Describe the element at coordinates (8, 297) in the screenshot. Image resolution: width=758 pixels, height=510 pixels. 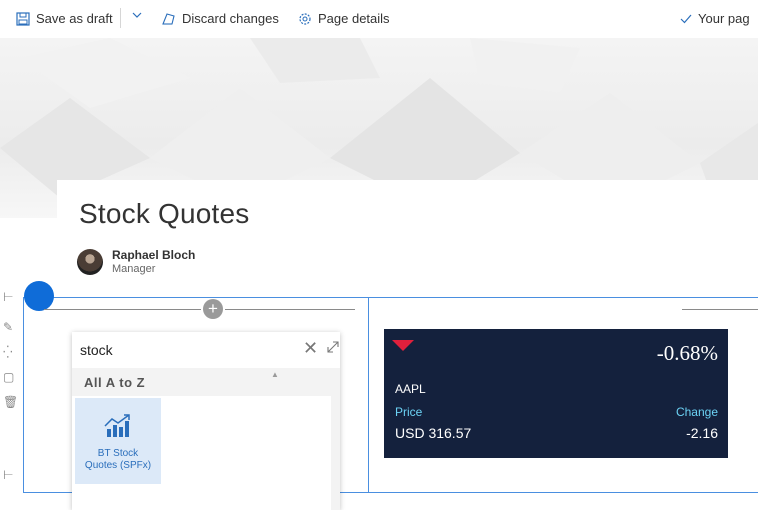
I see `add-section-icon: ⊢` at that location.